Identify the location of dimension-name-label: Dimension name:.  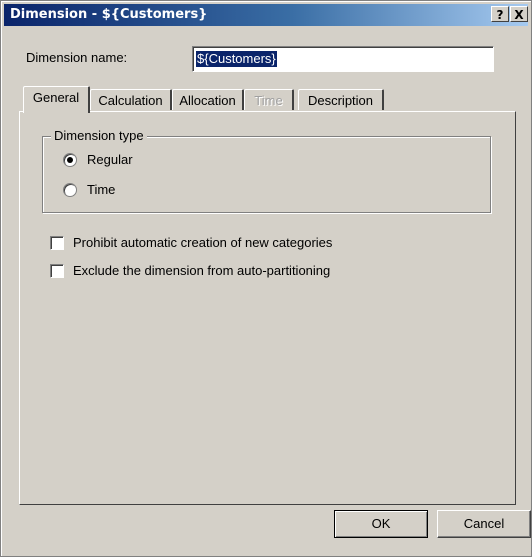
(77, 57).